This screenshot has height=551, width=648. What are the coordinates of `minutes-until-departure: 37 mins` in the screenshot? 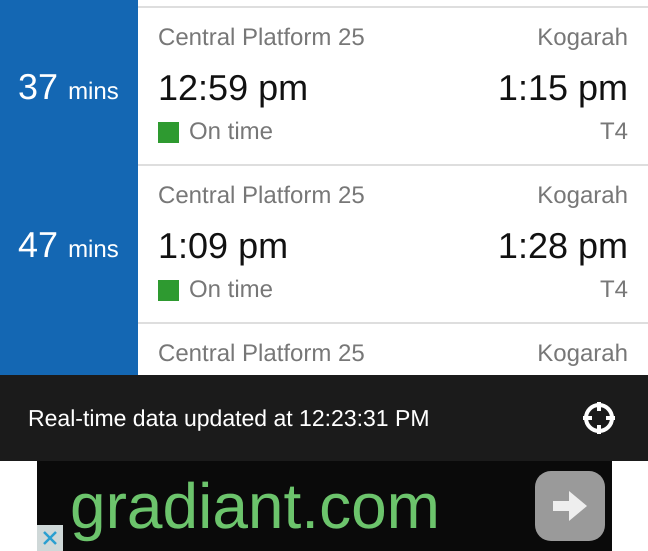 It's located at (68, 87).